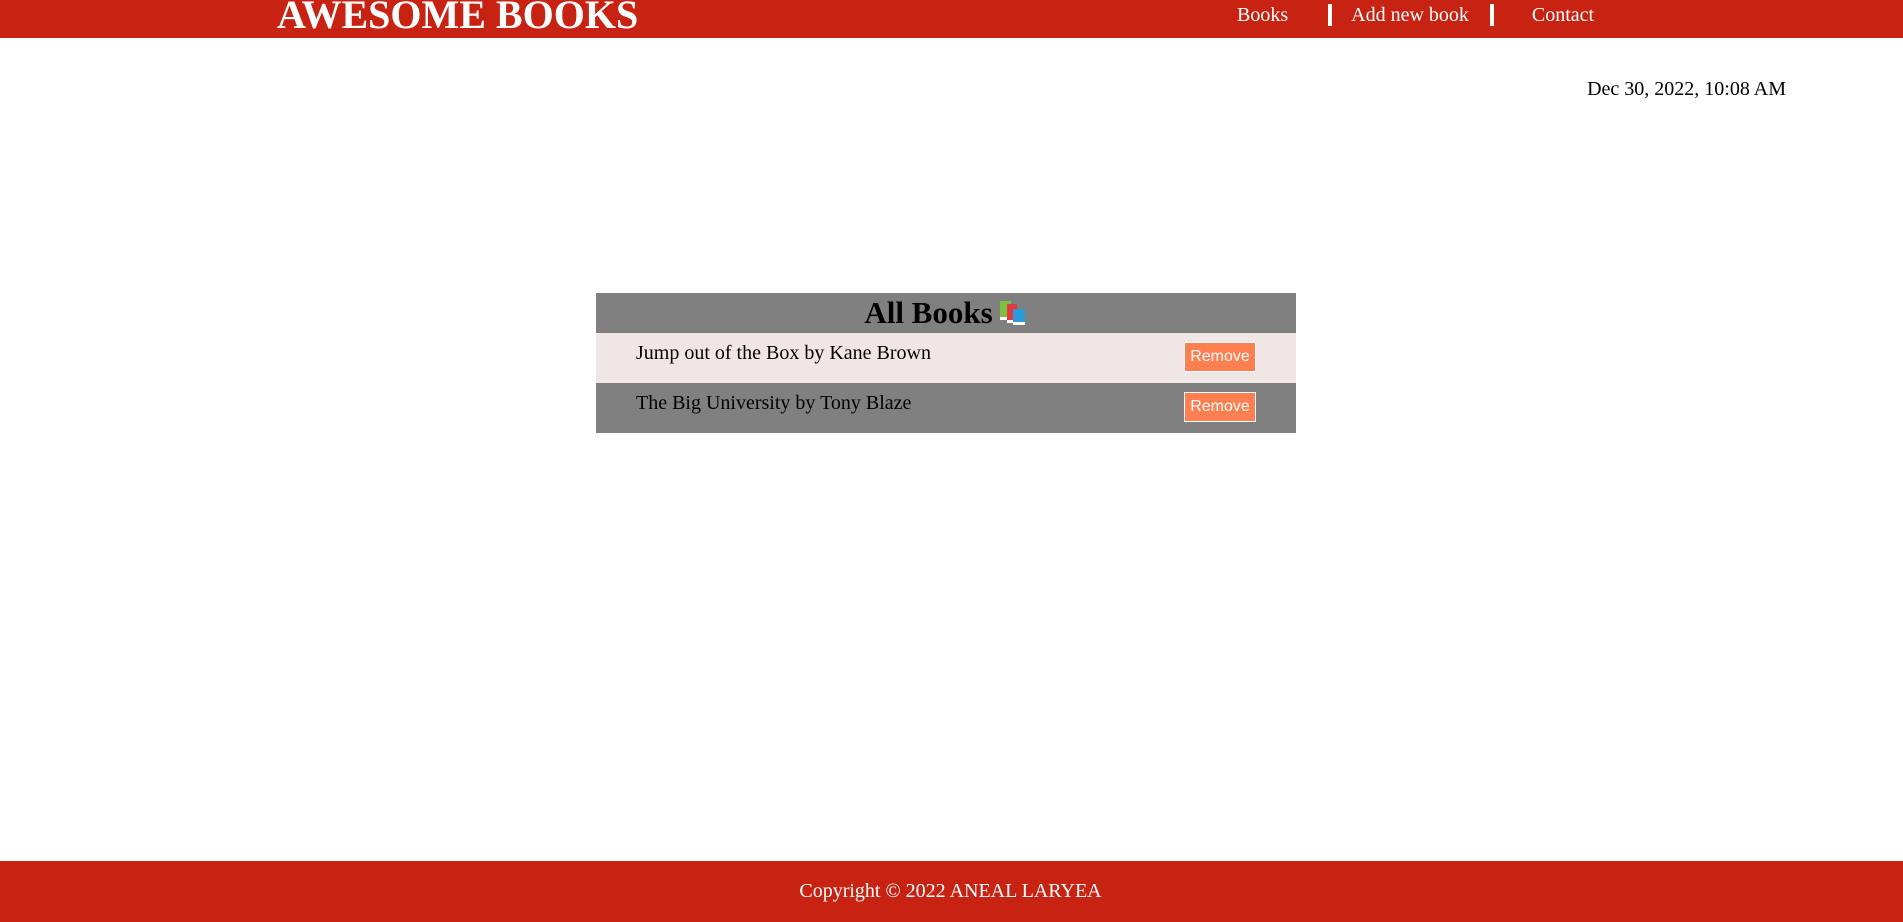  What do you see at coordinates (1012, 313) in the screenshot?
I see `books-emoji-icon` at bounding box center [1012, 313].